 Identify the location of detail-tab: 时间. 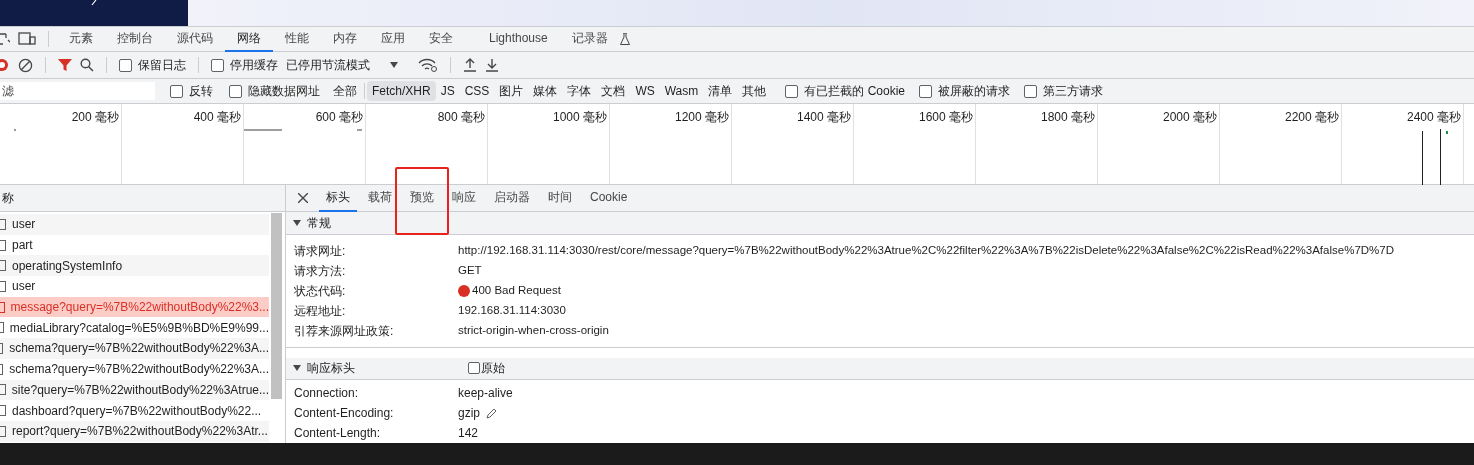
(560, 198).